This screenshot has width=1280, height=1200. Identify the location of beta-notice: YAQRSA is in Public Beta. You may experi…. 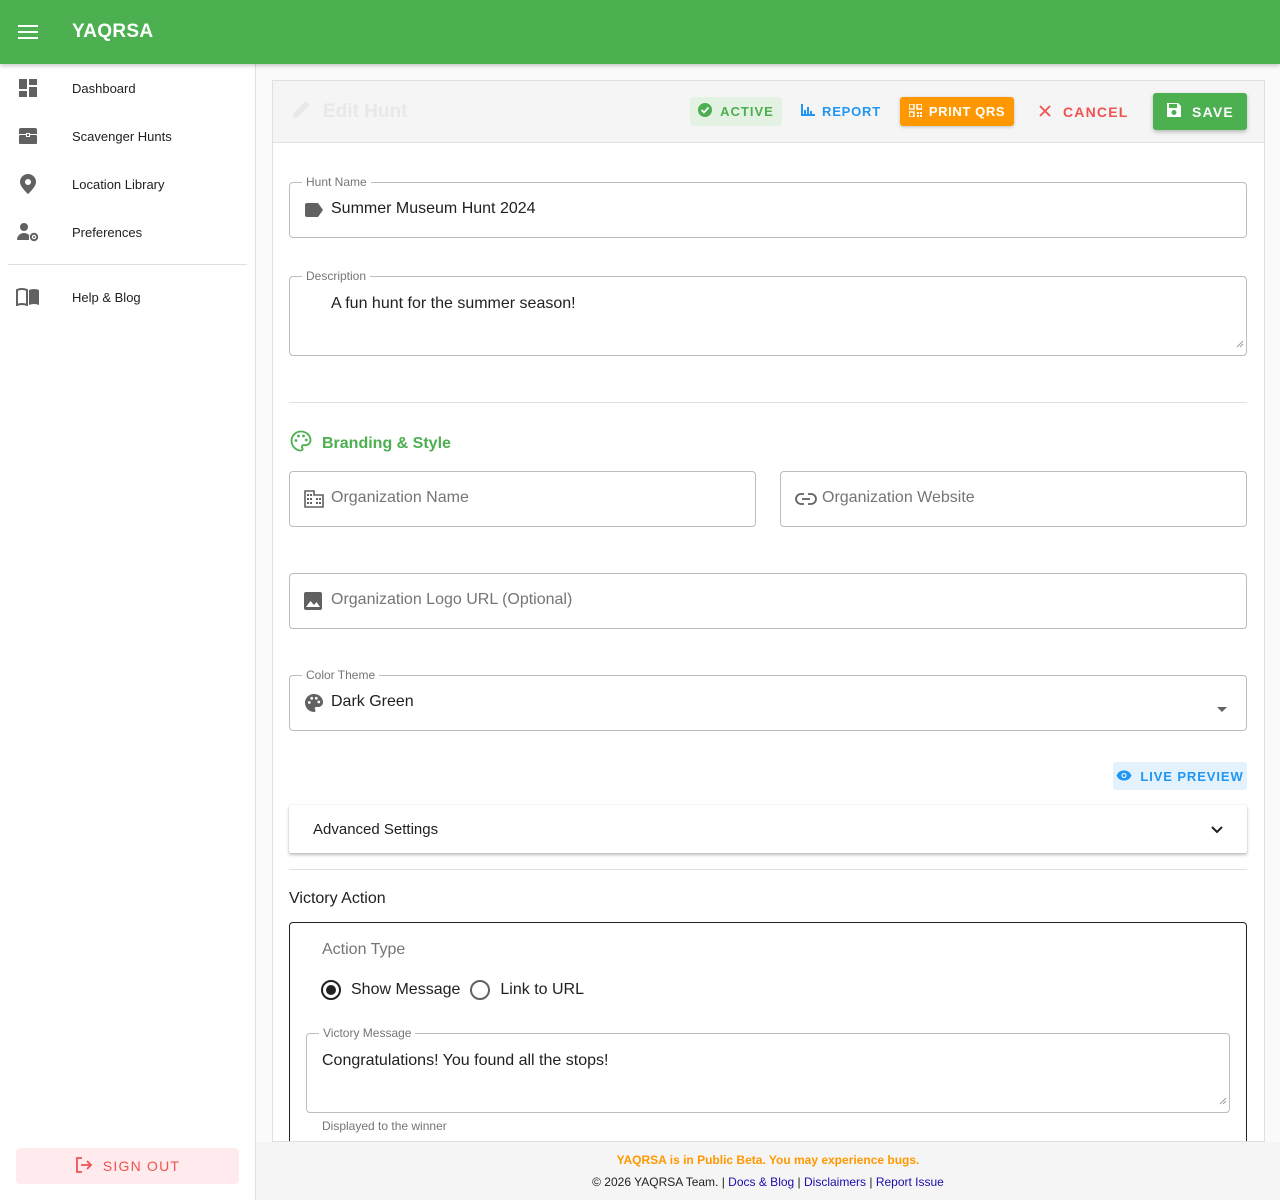
(768, 1160).